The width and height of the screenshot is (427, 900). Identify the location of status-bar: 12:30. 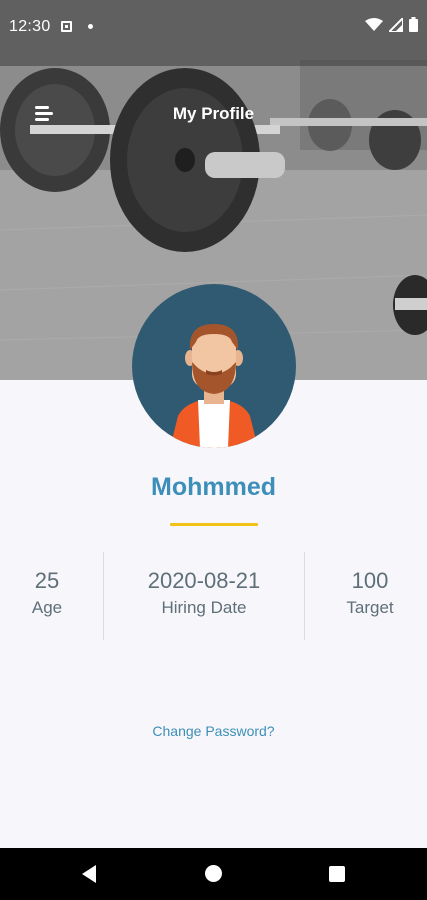
(213, 33).